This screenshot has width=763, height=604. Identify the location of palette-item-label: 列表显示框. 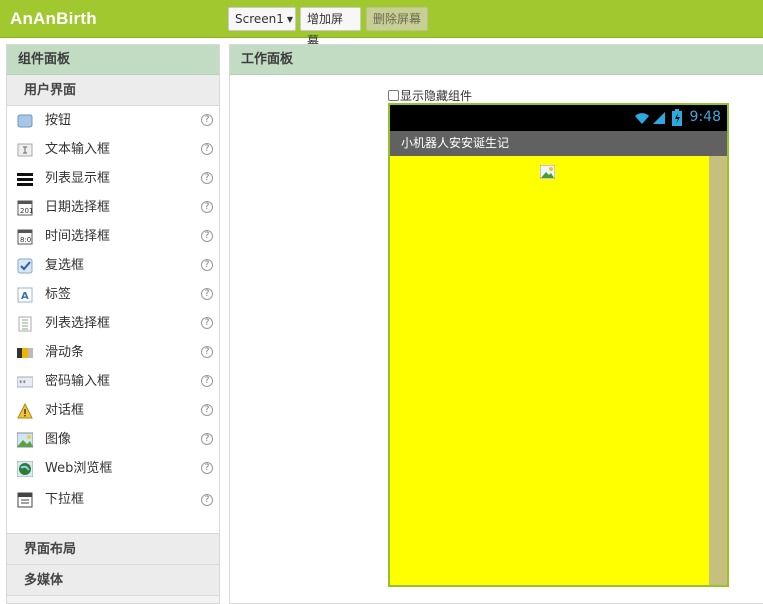
(78, 178).